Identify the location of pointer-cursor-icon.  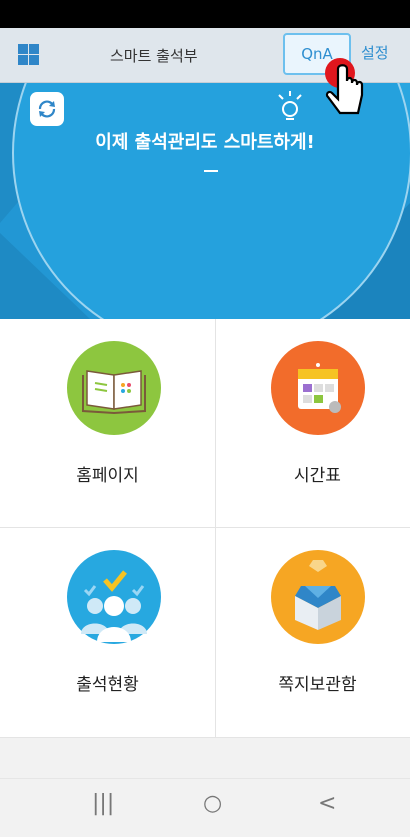
(344, 86).